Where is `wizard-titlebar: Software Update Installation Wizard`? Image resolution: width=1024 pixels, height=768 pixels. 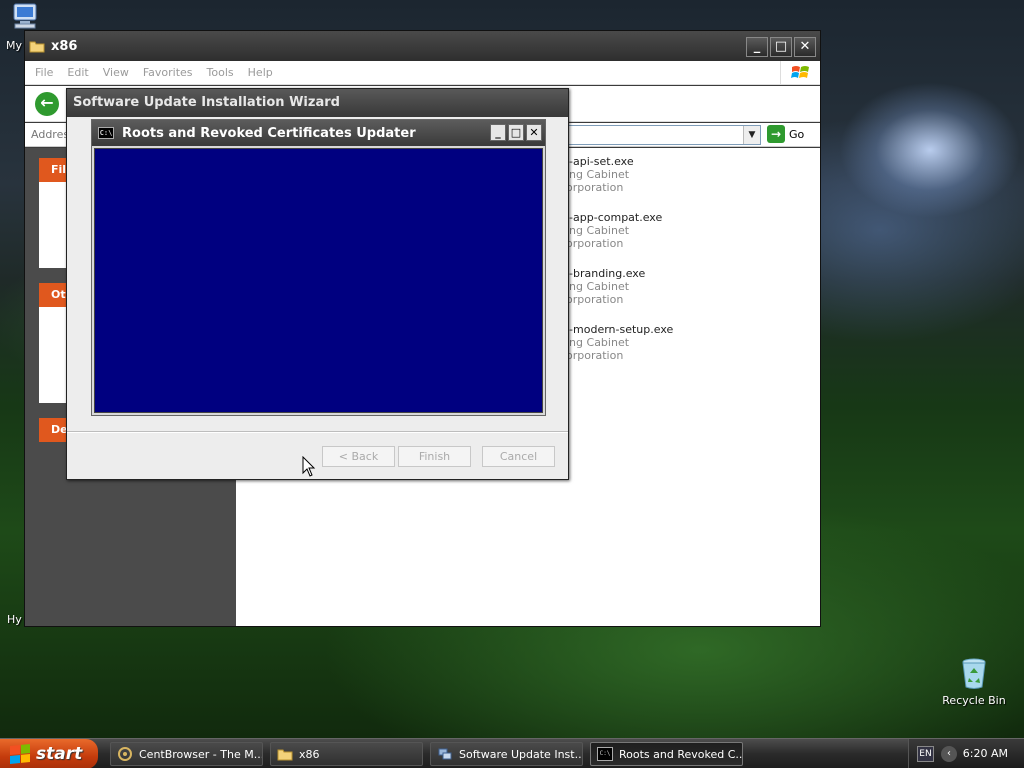
wizard-titlebar: Software Update Installation Wizard is located at coordinates (317, 103).